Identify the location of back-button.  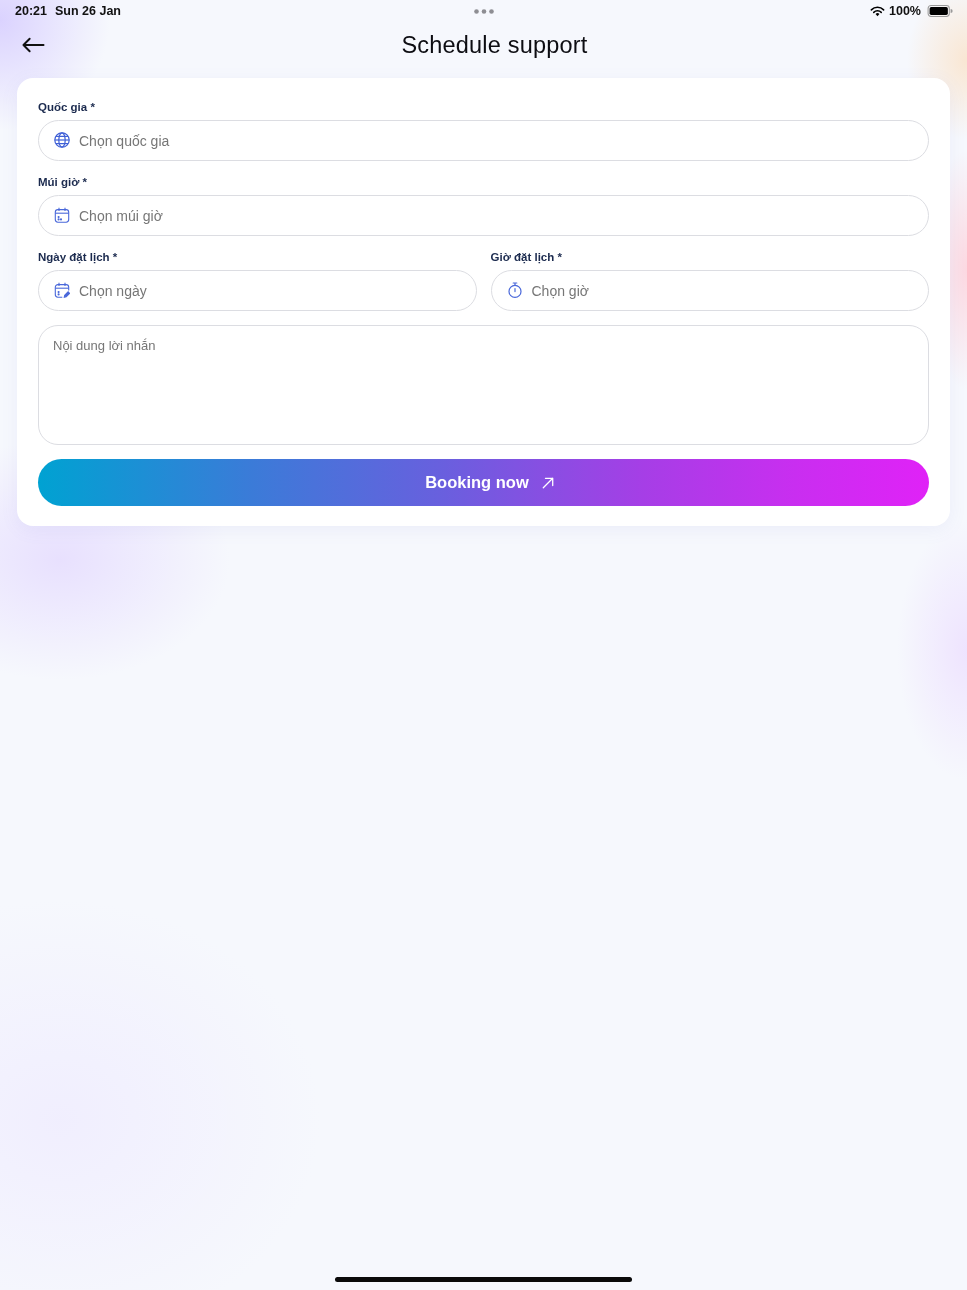
(33, 45).